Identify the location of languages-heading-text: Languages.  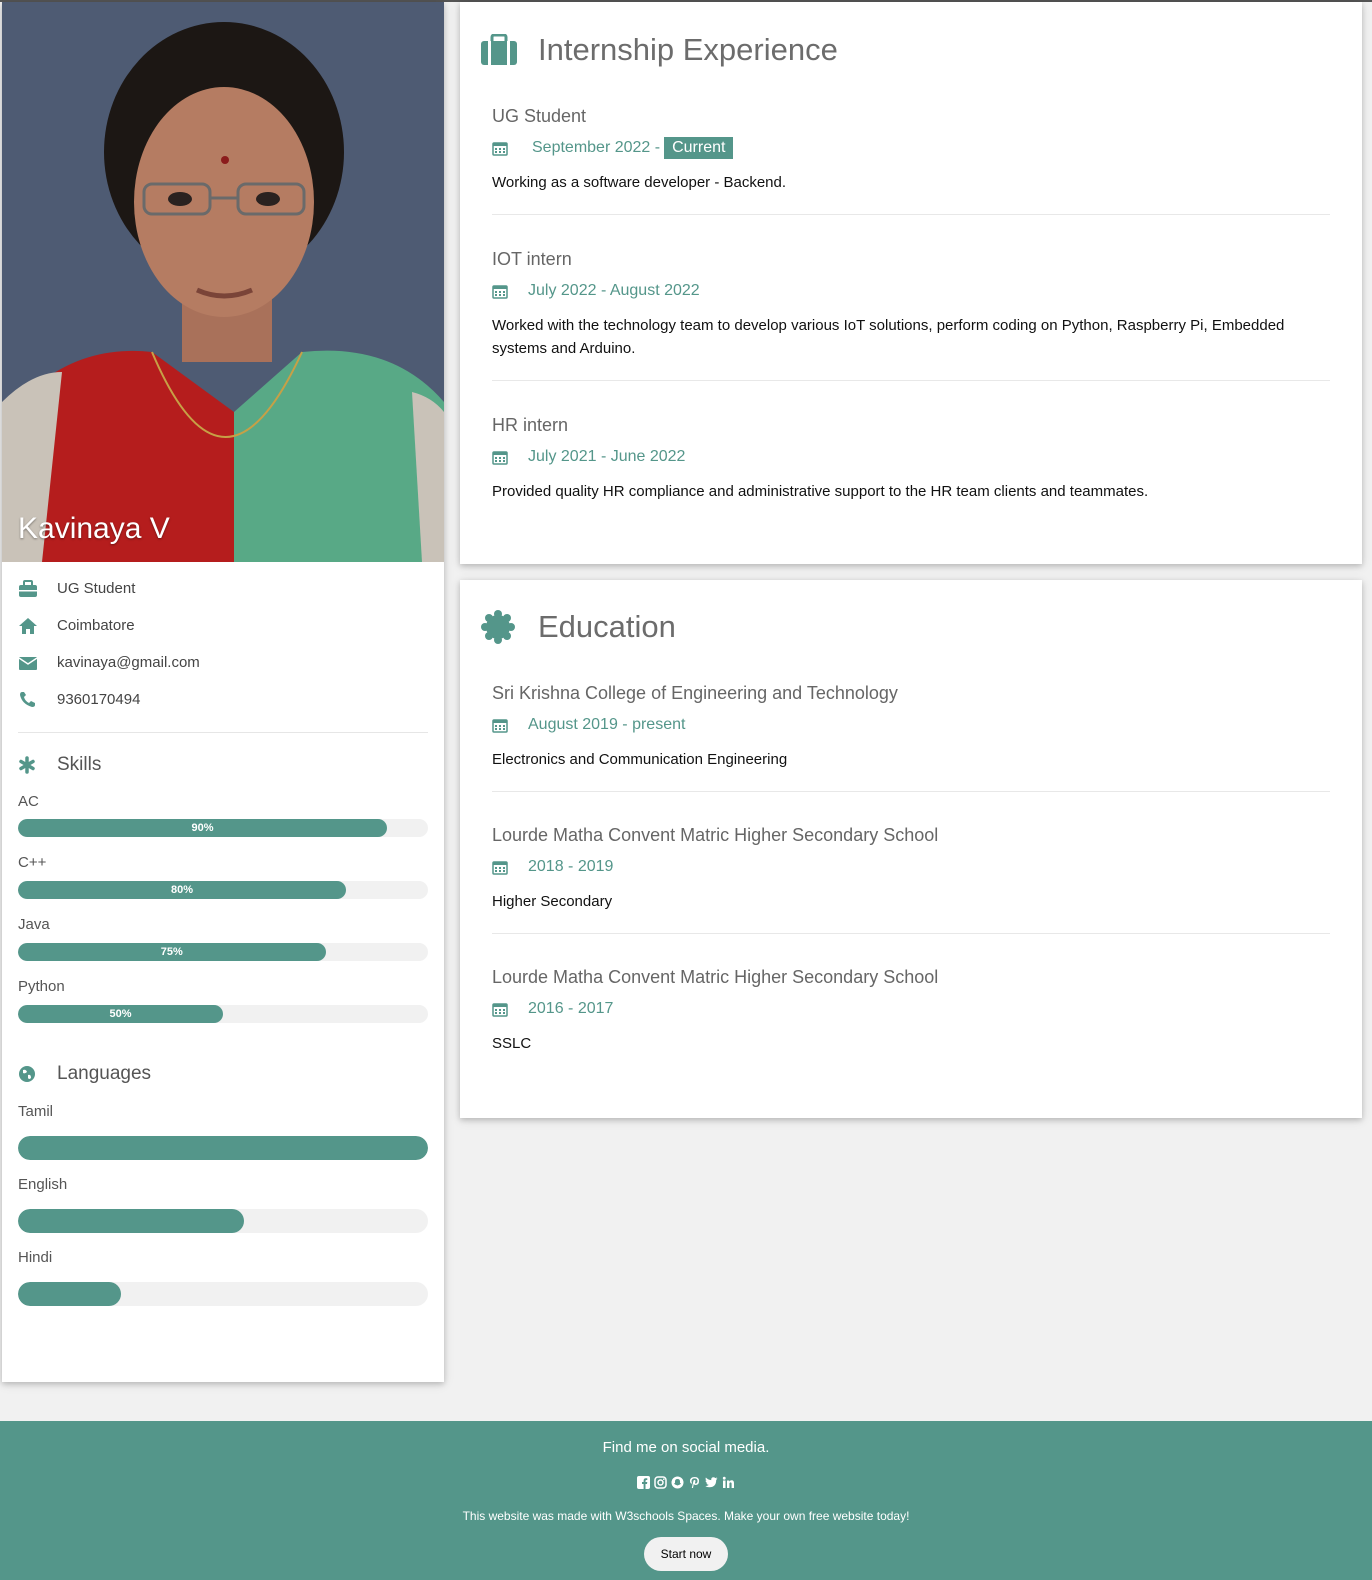
(104, 1073).